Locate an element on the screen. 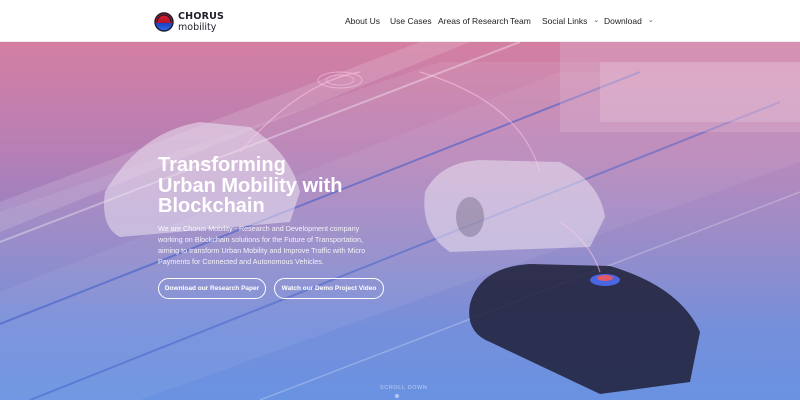 This screenshot has width=800, height=400. nav-label: Team is located at coordinates (520, 21).